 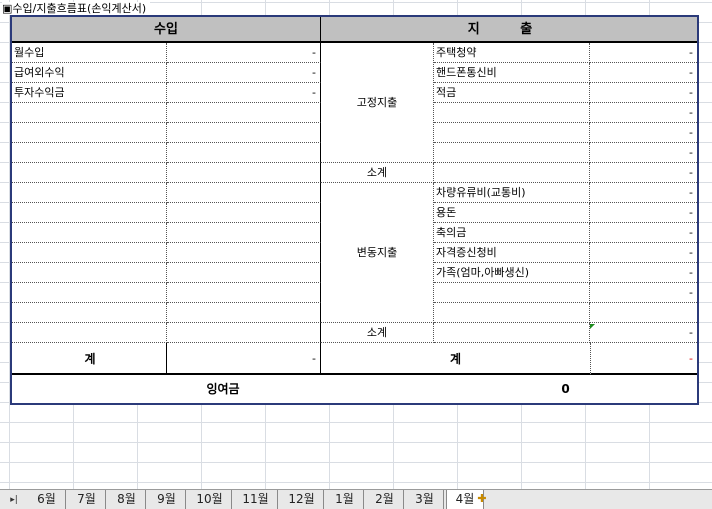 I want to click on expense-item-label: 핸드폰통신비, so click(x=512, y=73).